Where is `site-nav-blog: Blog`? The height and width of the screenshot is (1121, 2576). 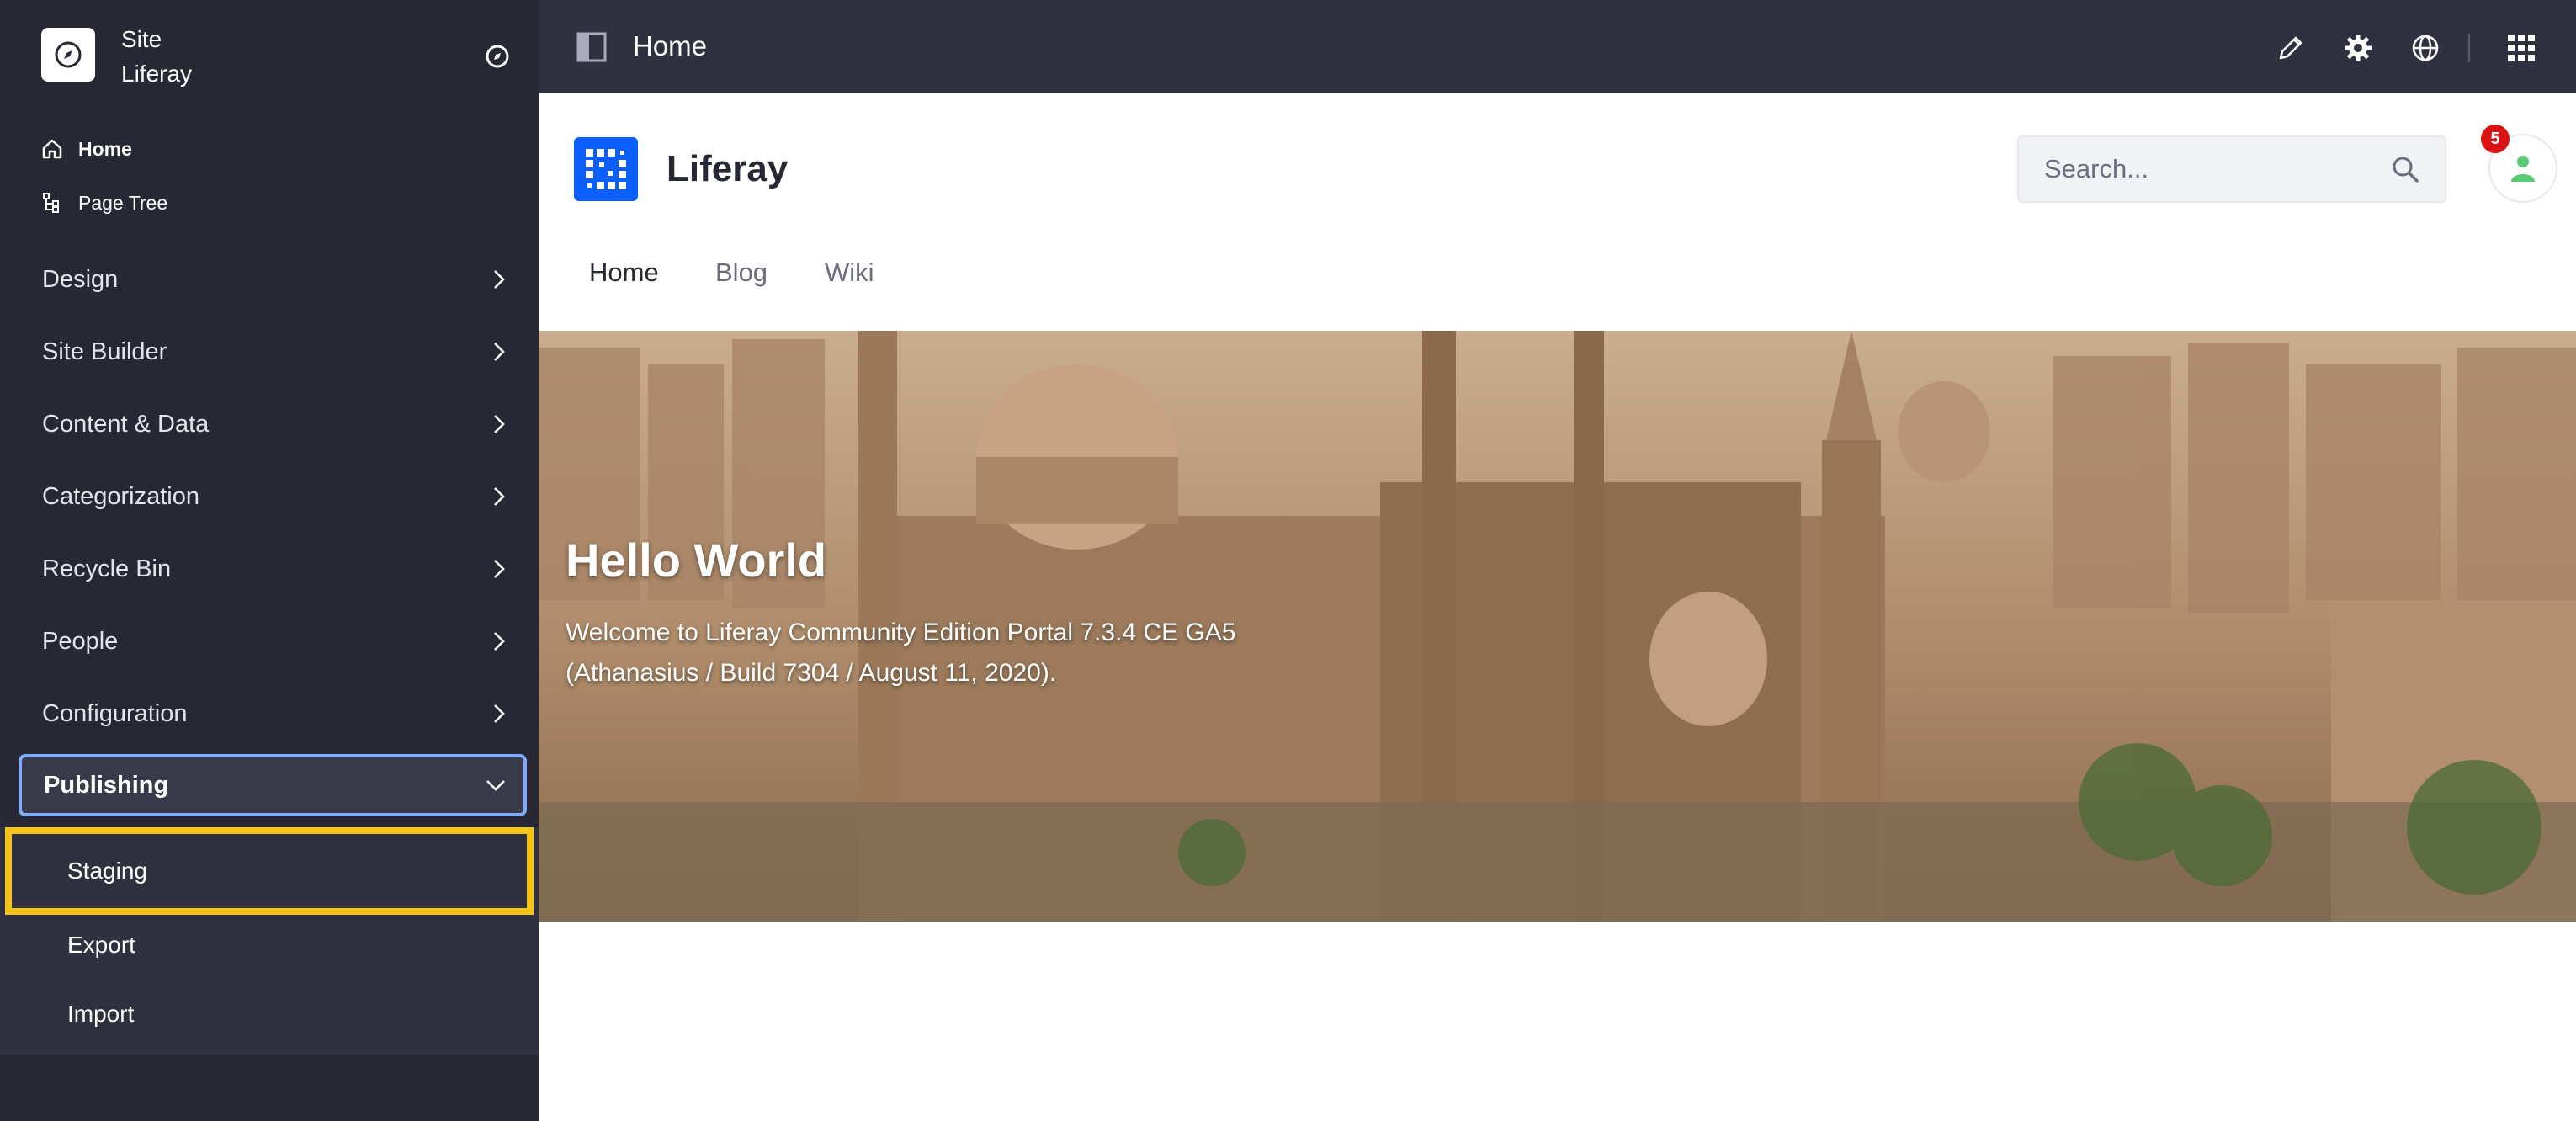
site-nav-blog: Blog is located at coordinates (741, 273).